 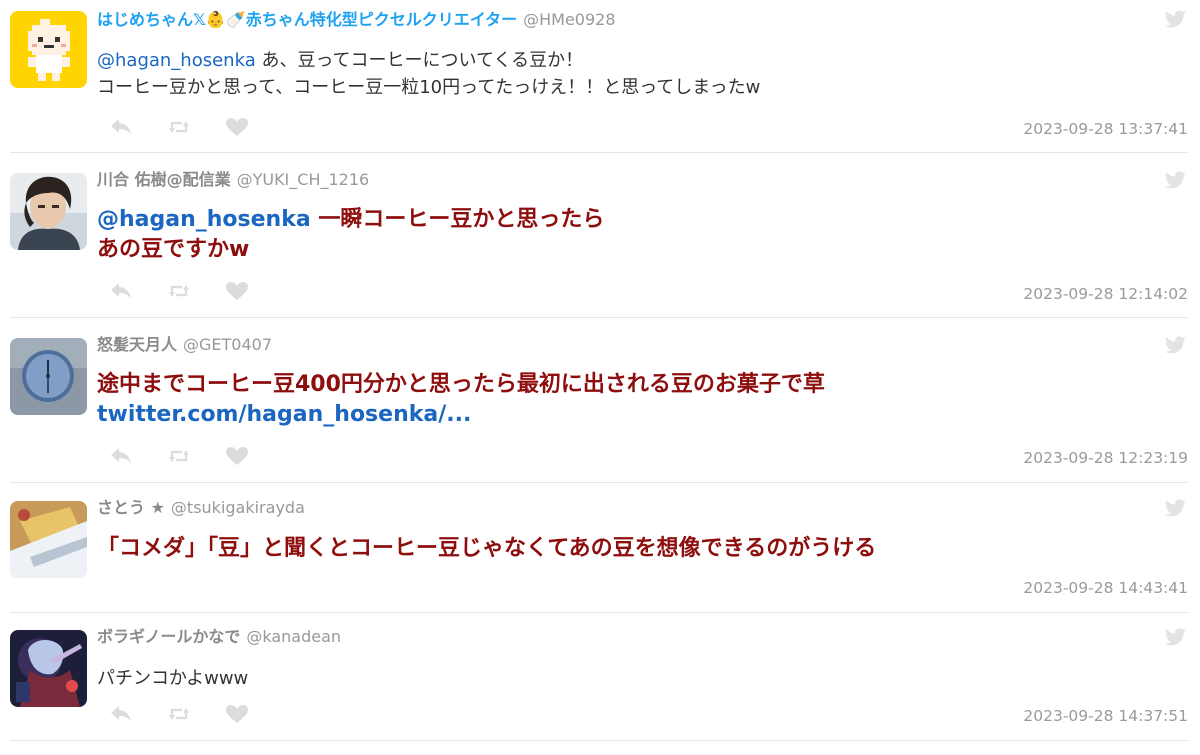 What do you see at coordinates (238, 507) in the screenshot?
I see `user-handle: @tsukigakirayda` at bounding box center [238, 507].